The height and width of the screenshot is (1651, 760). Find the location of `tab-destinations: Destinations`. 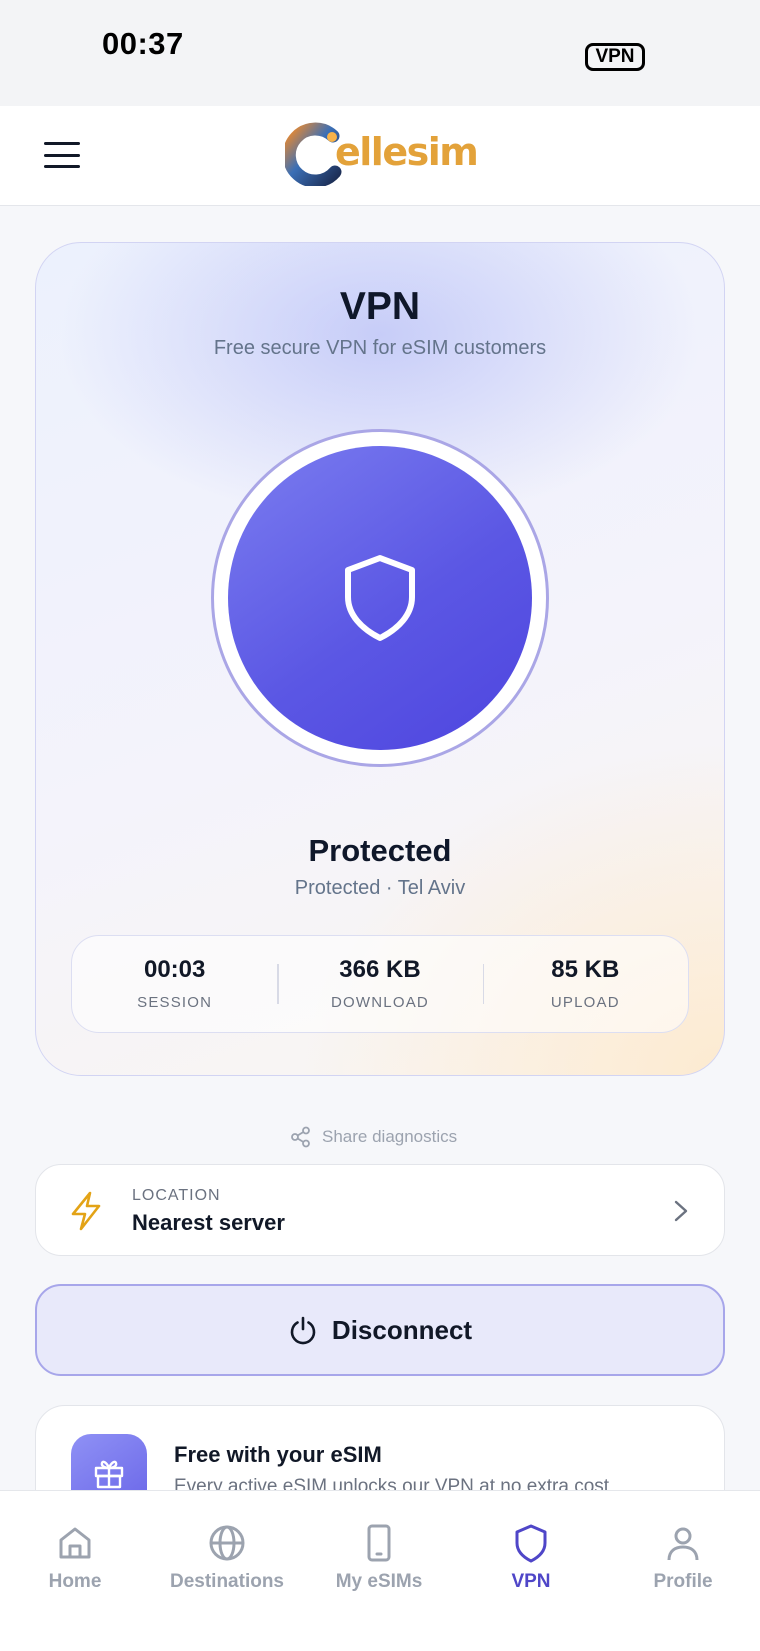

tab-destinations: Destinations is located at coordinates (227, 1558).